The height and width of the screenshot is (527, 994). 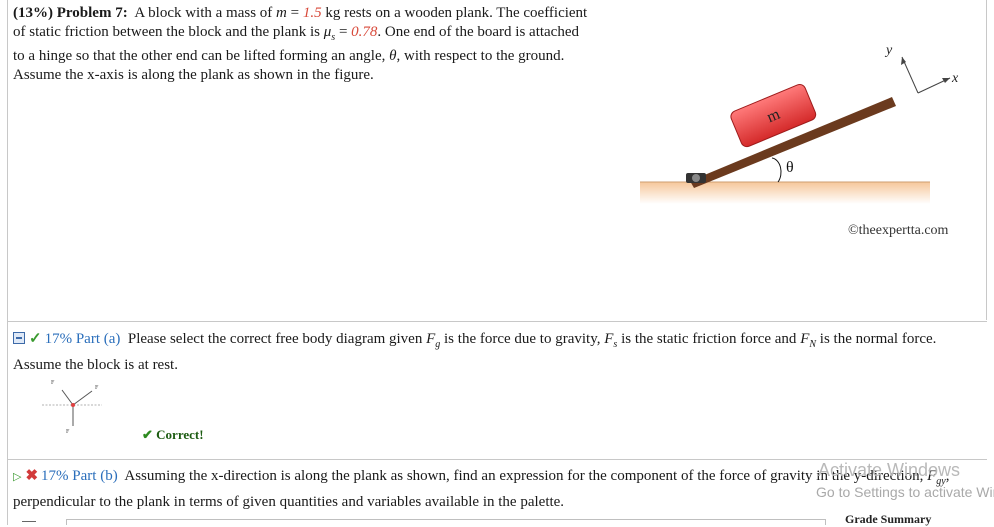 I want to click on angle-label: θ, so click(x=790, y=167).